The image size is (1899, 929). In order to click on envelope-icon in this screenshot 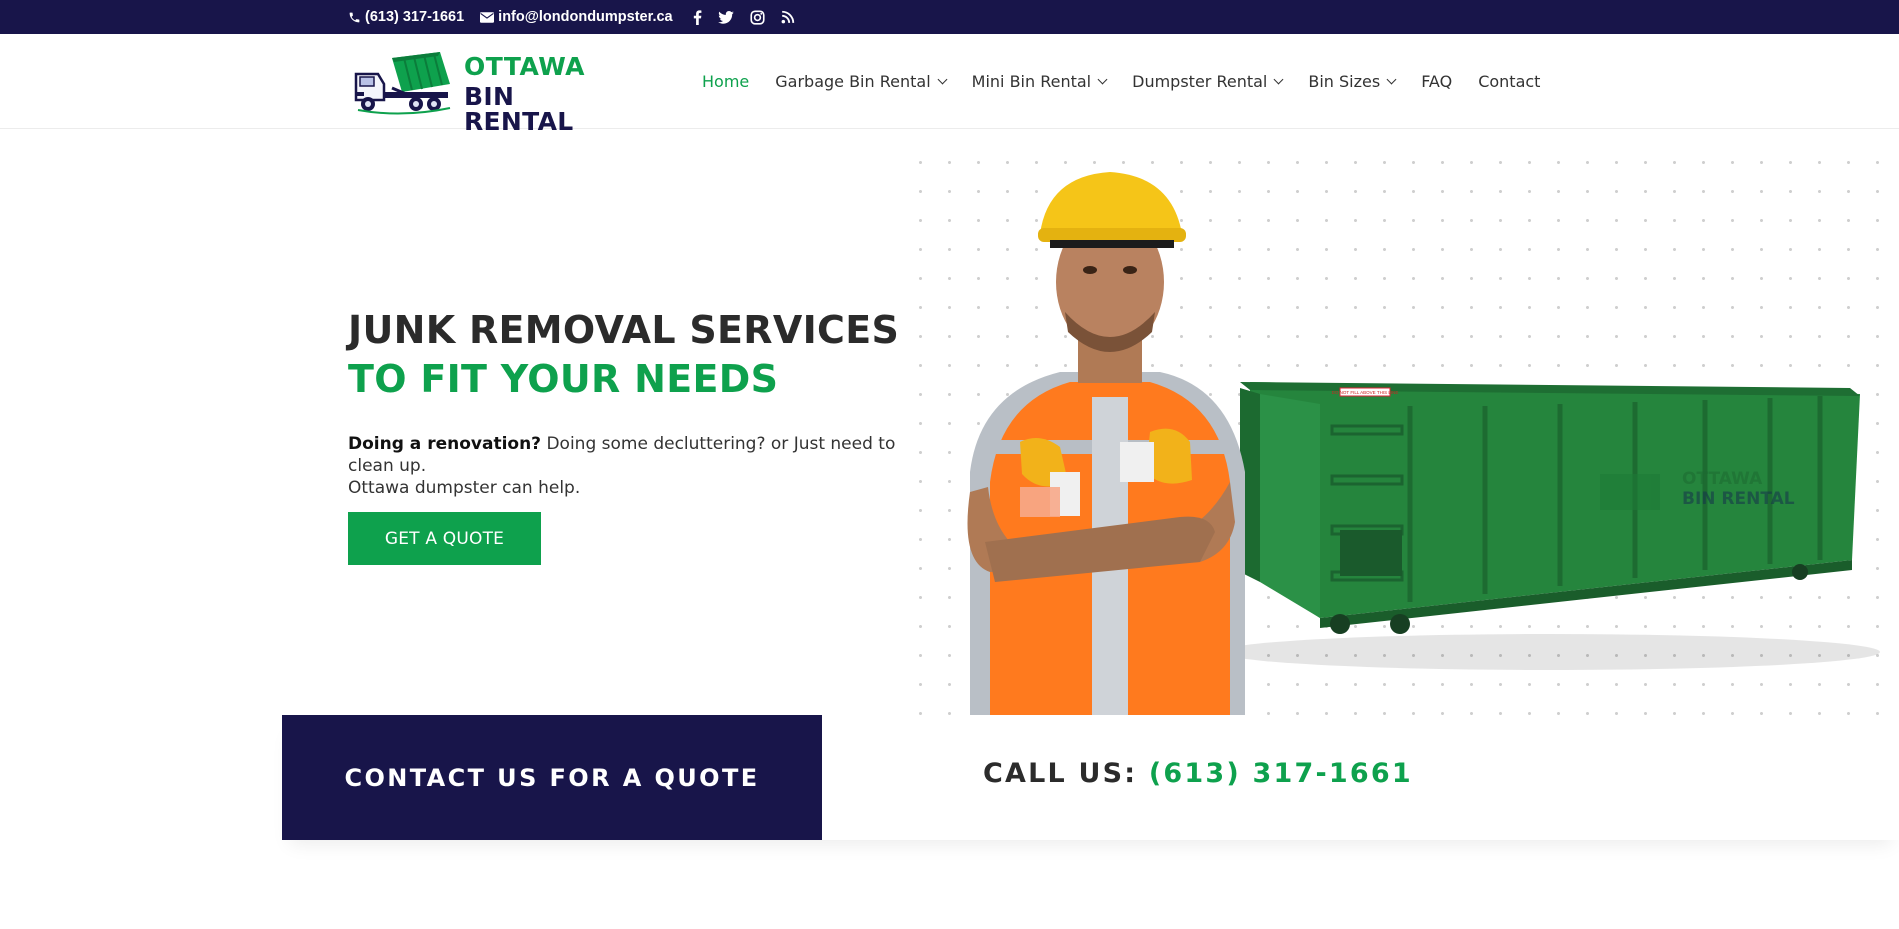, I will do `click(487, 17)`.